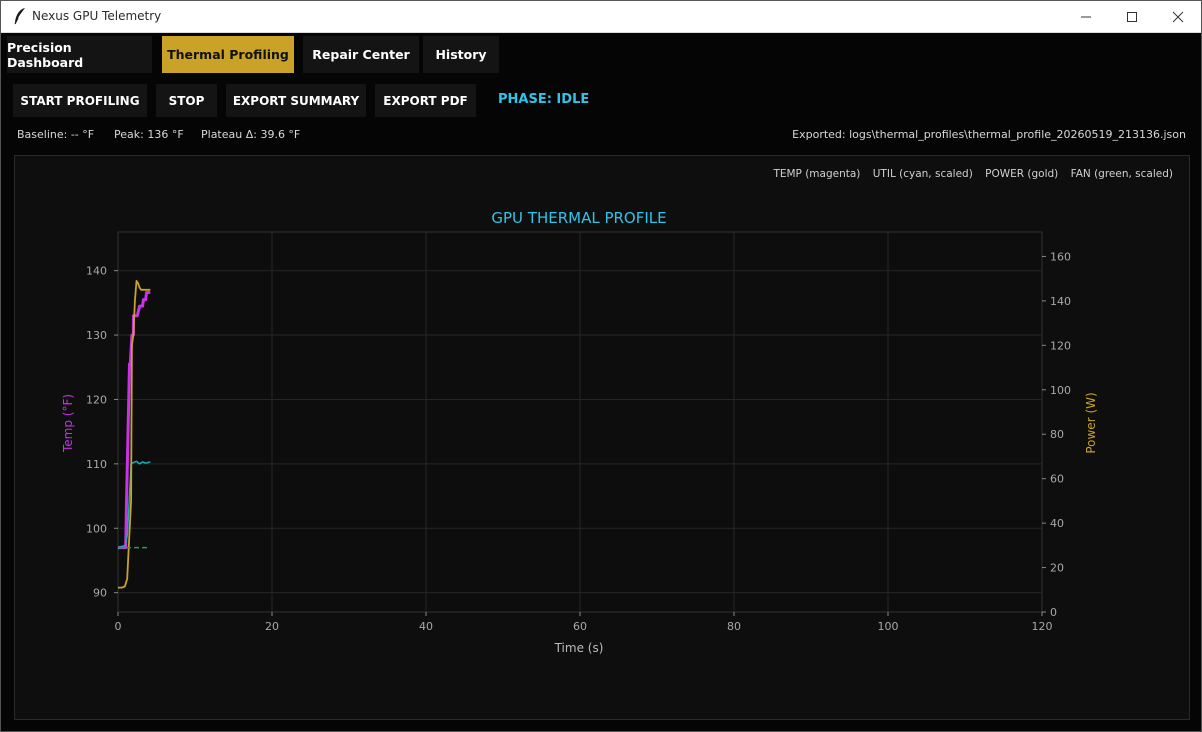  I want to click on close-icon, so click(1178, 16).